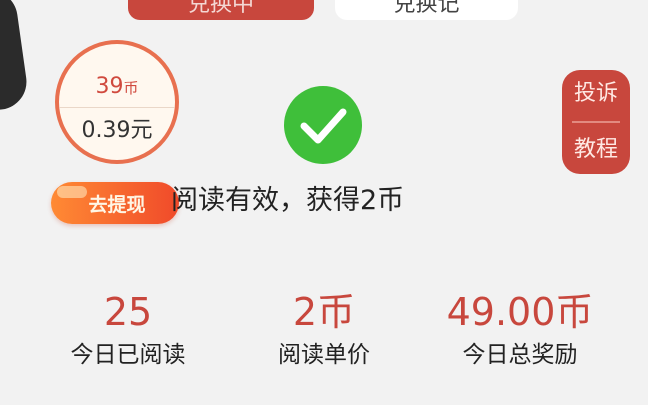 This screenshot has width=648, height=405. I want to click on tutorial-button: 教程, so click(596, 150).